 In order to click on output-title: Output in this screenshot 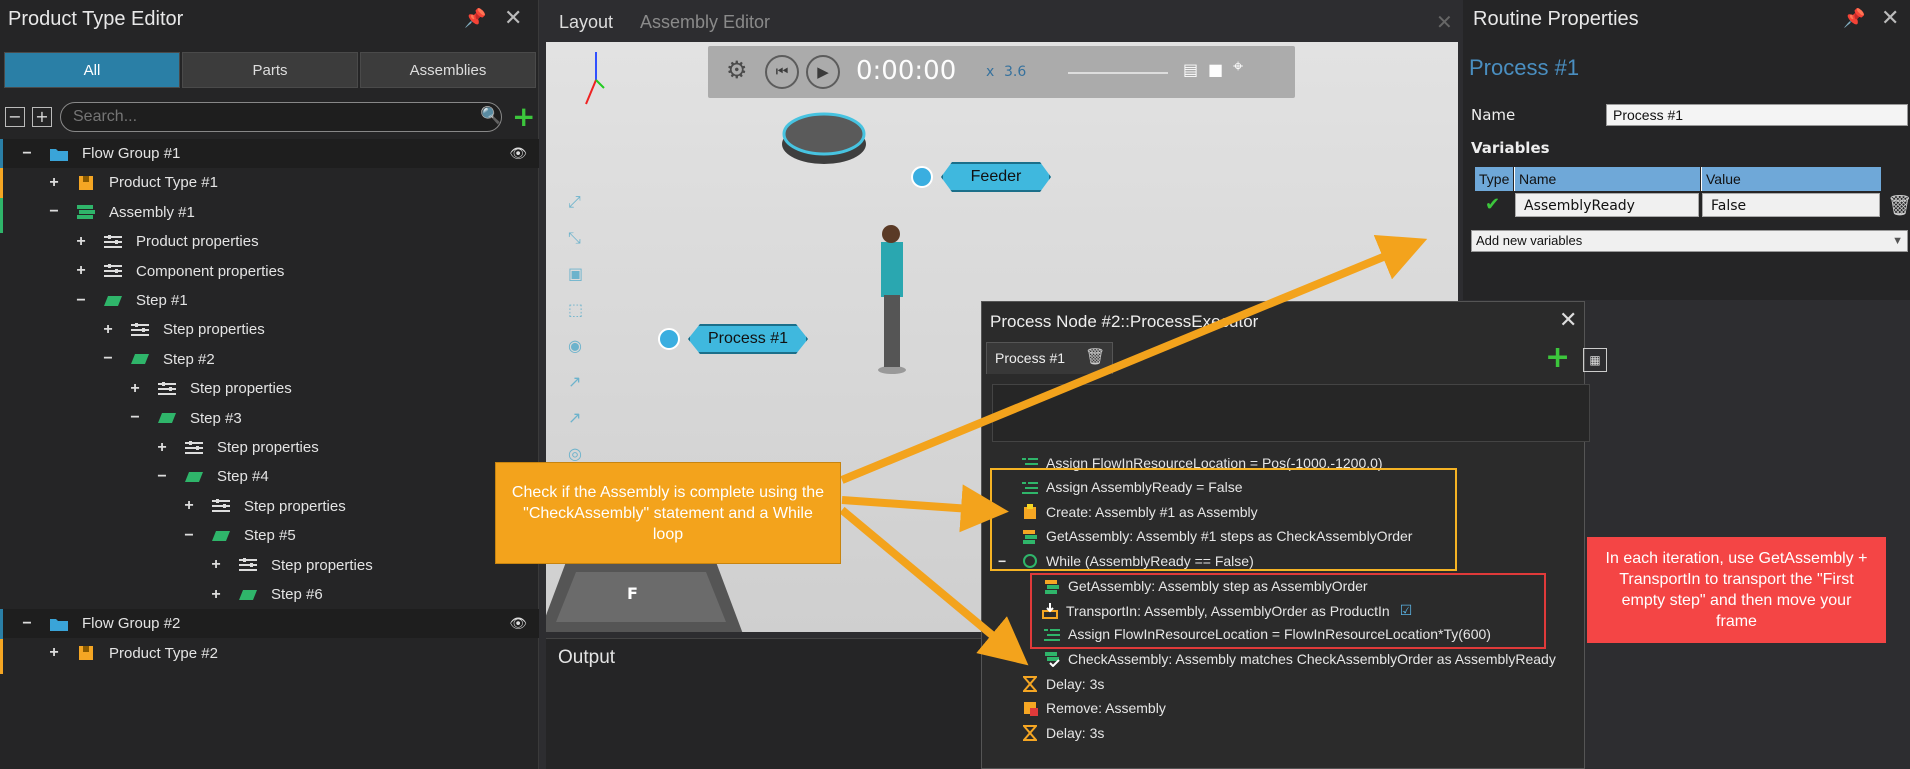, I will do `click(587, 657)`.